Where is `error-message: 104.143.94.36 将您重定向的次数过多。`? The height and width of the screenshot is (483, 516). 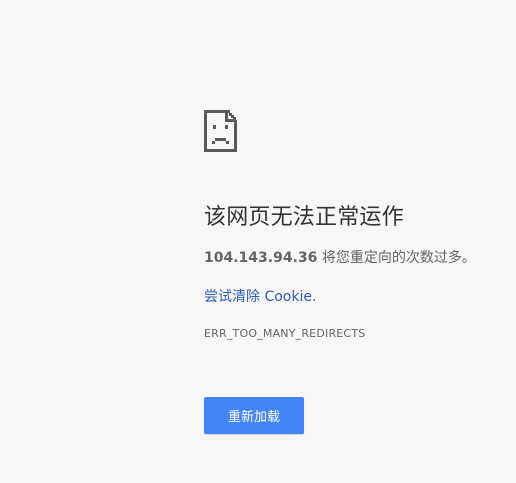 error-message: 104.143.94.36 将您重定向的次数过多。 is located at coordinates (340, 257).